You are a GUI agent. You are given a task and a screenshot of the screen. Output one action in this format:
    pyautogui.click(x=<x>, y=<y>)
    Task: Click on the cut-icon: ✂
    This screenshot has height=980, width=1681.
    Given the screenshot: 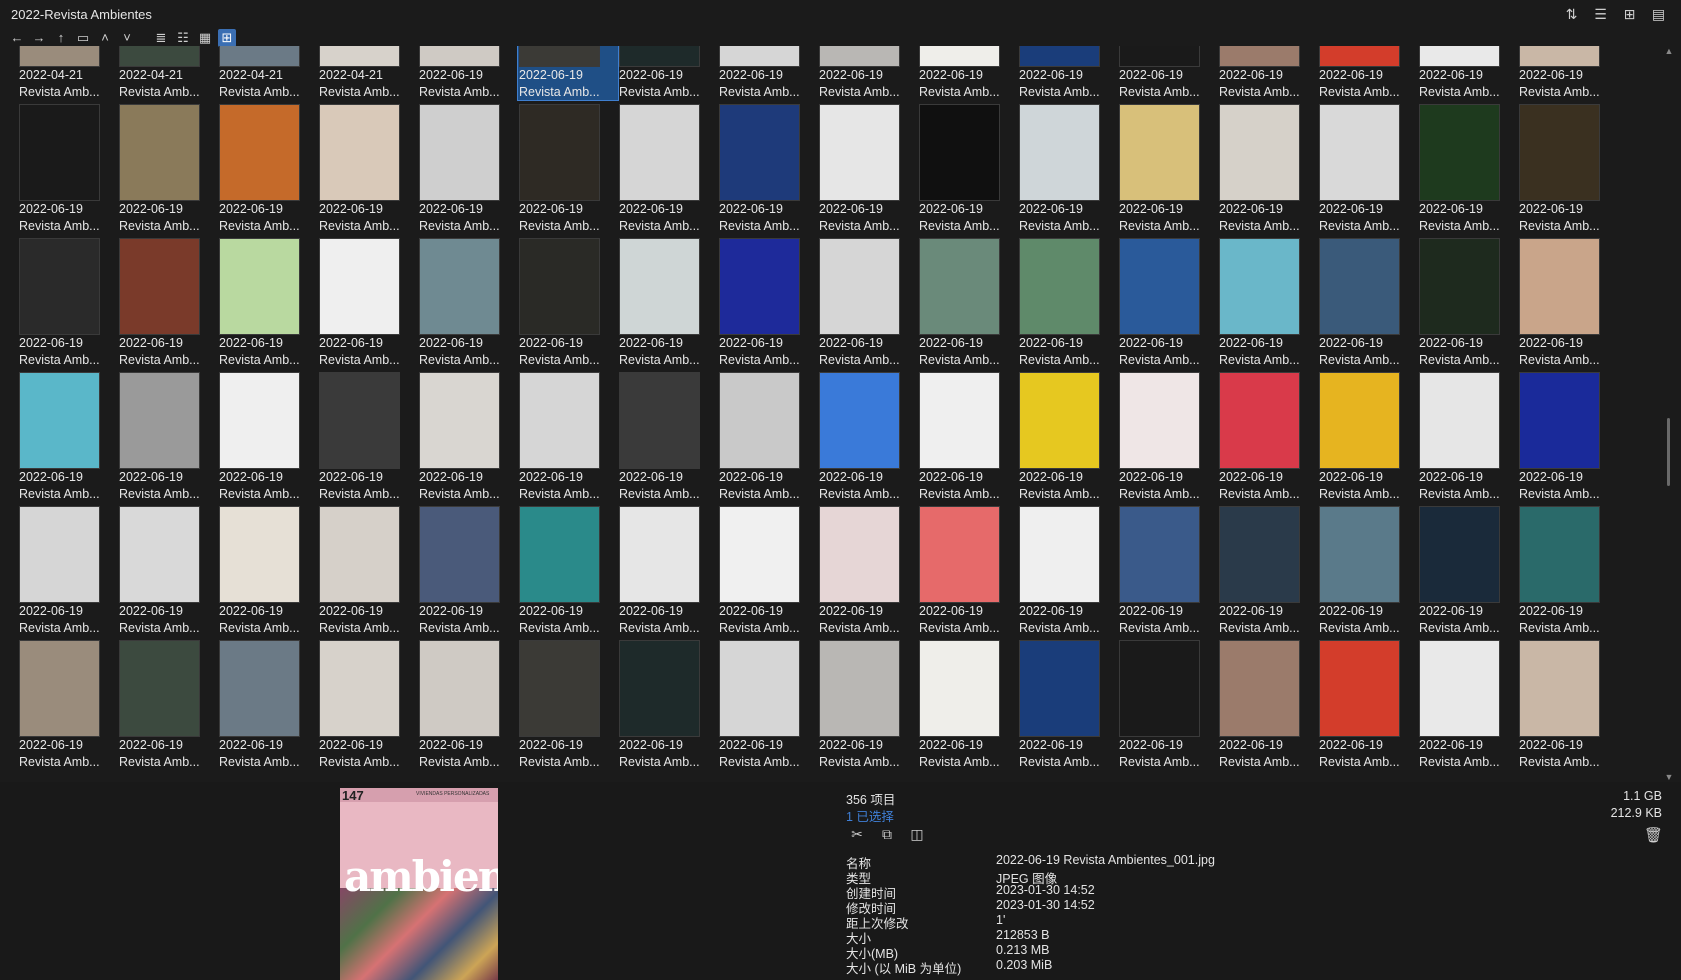 What is the action you would take?
    pyautogui.click(x=857, y=834)
    